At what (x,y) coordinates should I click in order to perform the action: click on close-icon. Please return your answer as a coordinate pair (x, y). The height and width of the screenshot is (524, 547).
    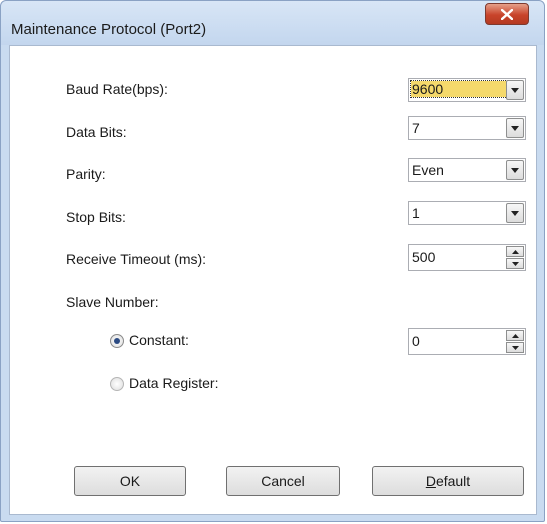
    Looking at the image, I should click on (507, 14).